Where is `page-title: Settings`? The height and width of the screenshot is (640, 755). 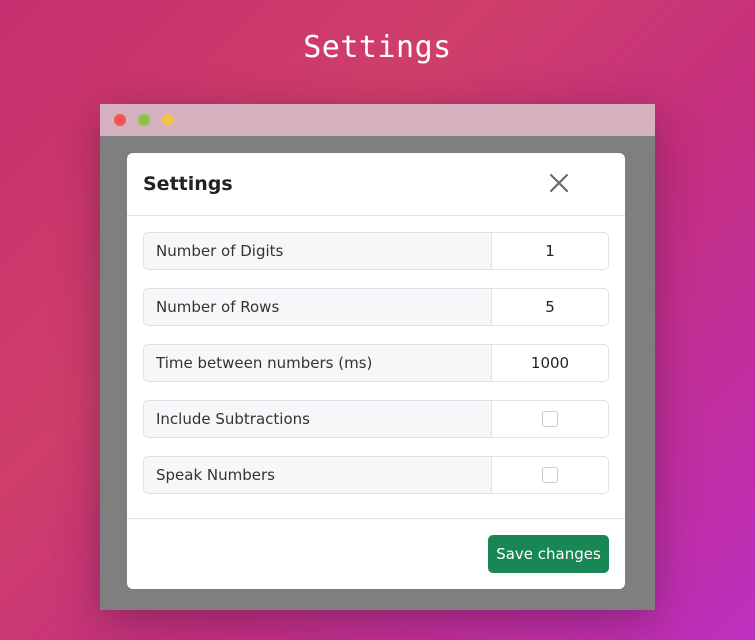
page-title: Settings is located at coordinates (377, 47).